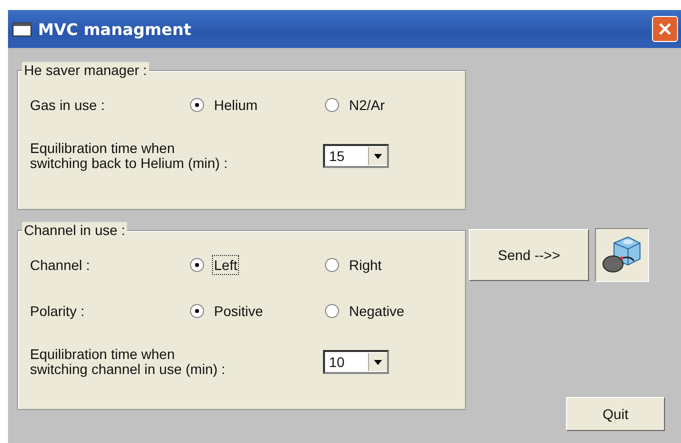 This screenshot has width=681, height=443. I want to click on quit-button: Quit, so click(615, 414).